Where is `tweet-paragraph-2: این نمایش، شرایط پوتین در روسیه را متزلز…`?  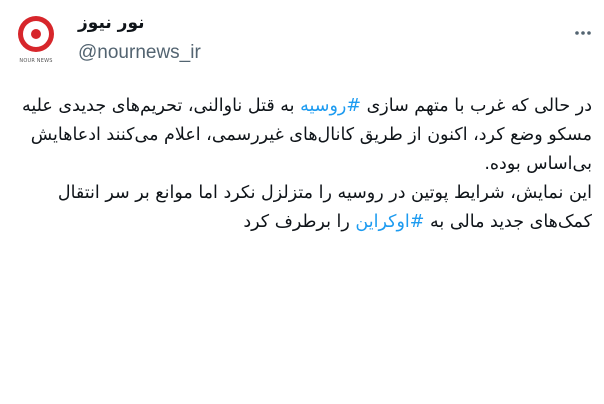
tweet-paragraph-2: این نمایش، شرایط پوتین در روسیه را متزلز… is located at coordinates (303, 208).